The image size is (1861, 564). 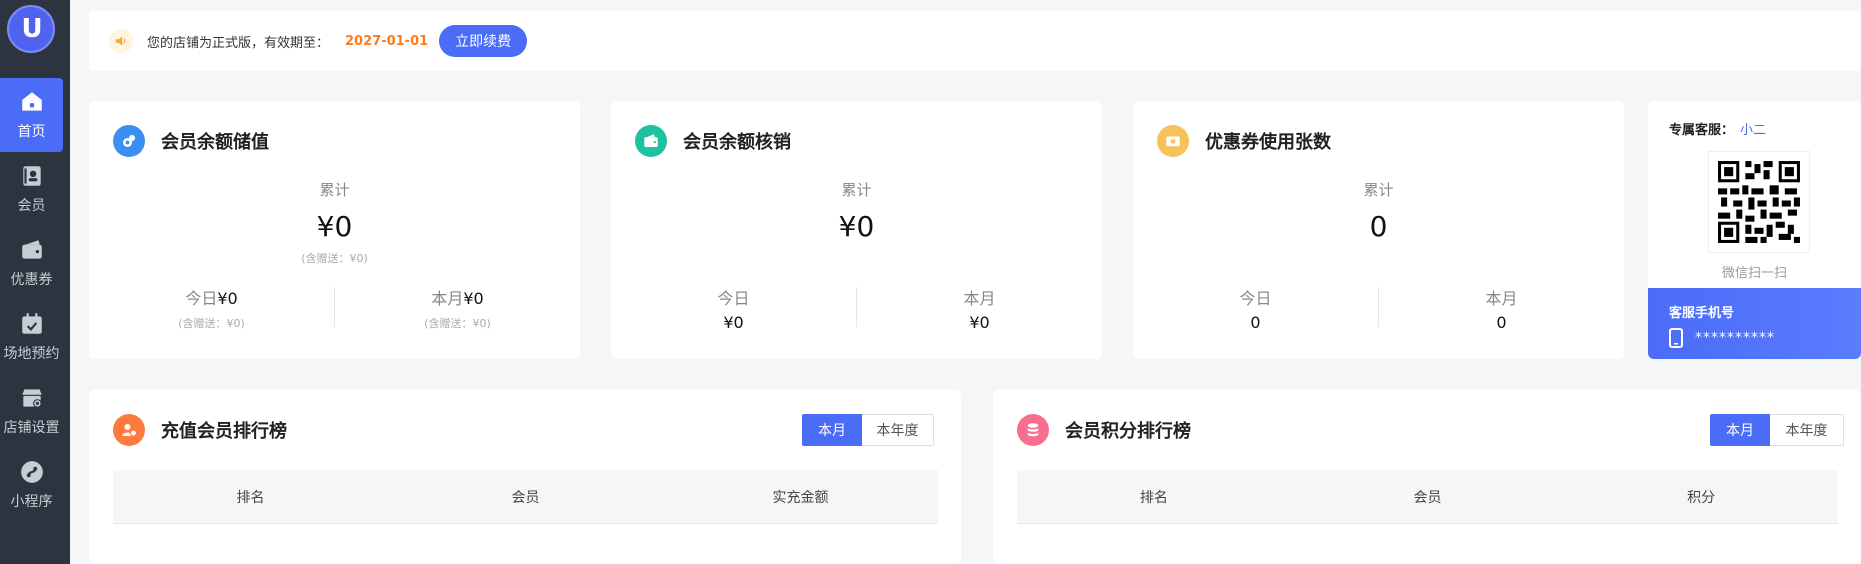 What do you see at coordinates (31, 189) in the screenshot?
I see `sidebar-item-member: 会员` at bounding box center [31, 189].